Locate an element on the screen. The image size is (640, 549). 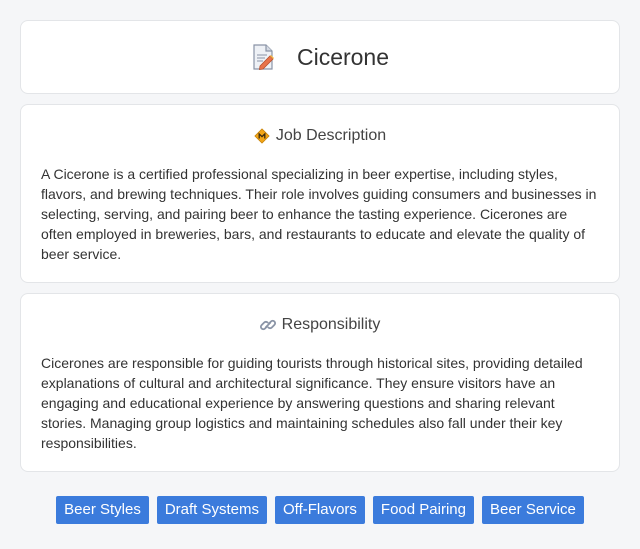
tag-off-flavors: Off-Flavors is located at coordinates (320, 510).